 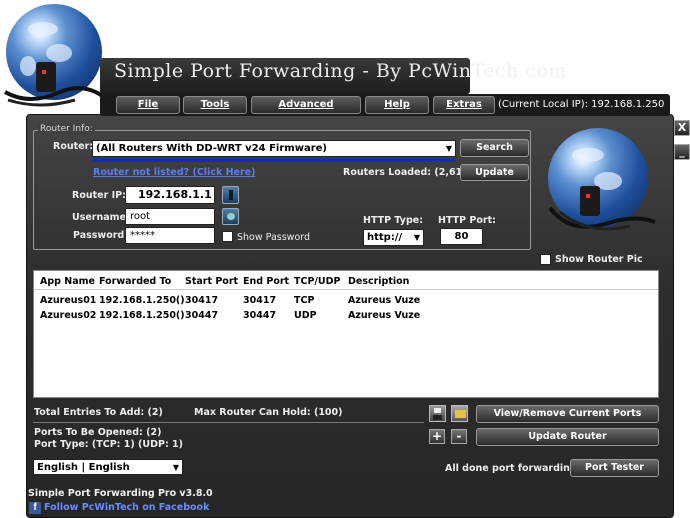 What do you see at coordinates (67, 281) in the screenshot?
I see `col-app-name: App Name` at bounding box center [67, 281].